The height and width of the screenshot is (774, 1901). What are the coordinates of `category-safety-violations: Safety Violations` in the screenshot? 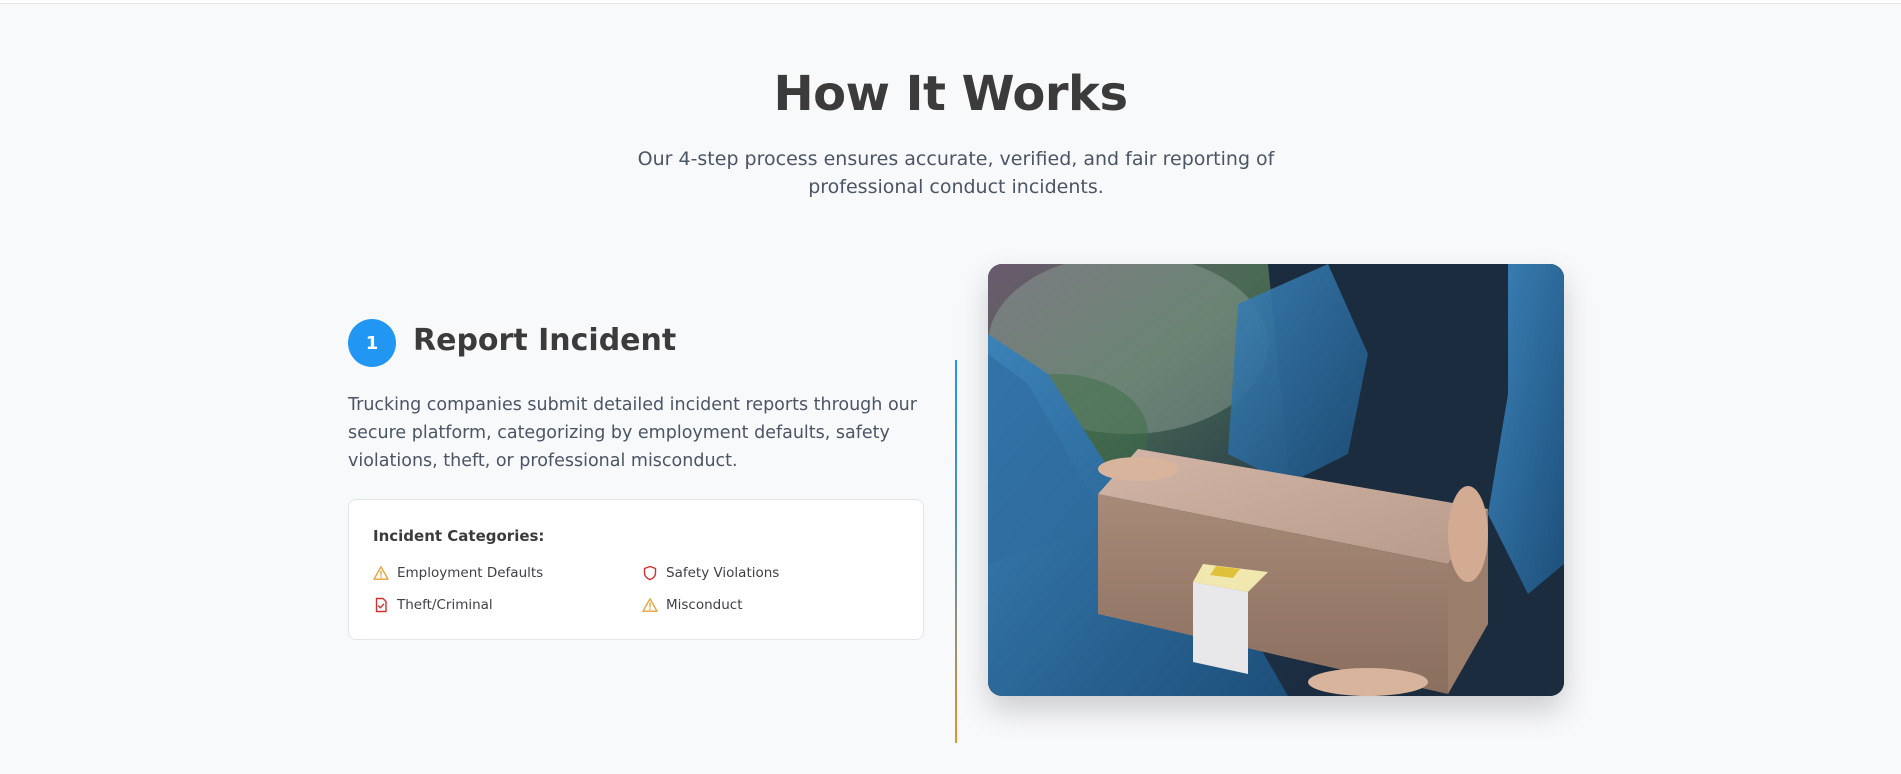 It's located at (710, 573).